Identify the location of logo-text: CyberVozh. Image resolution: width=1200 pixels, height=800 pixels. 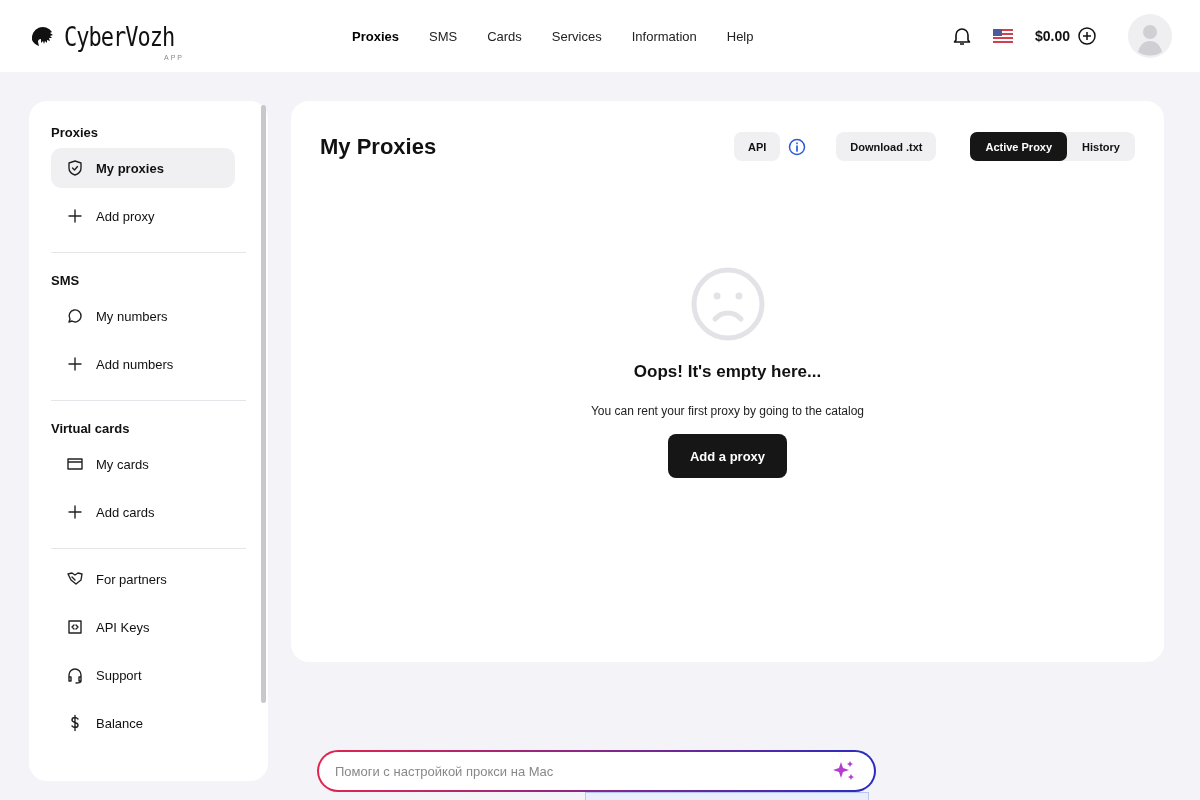
(119, 36).